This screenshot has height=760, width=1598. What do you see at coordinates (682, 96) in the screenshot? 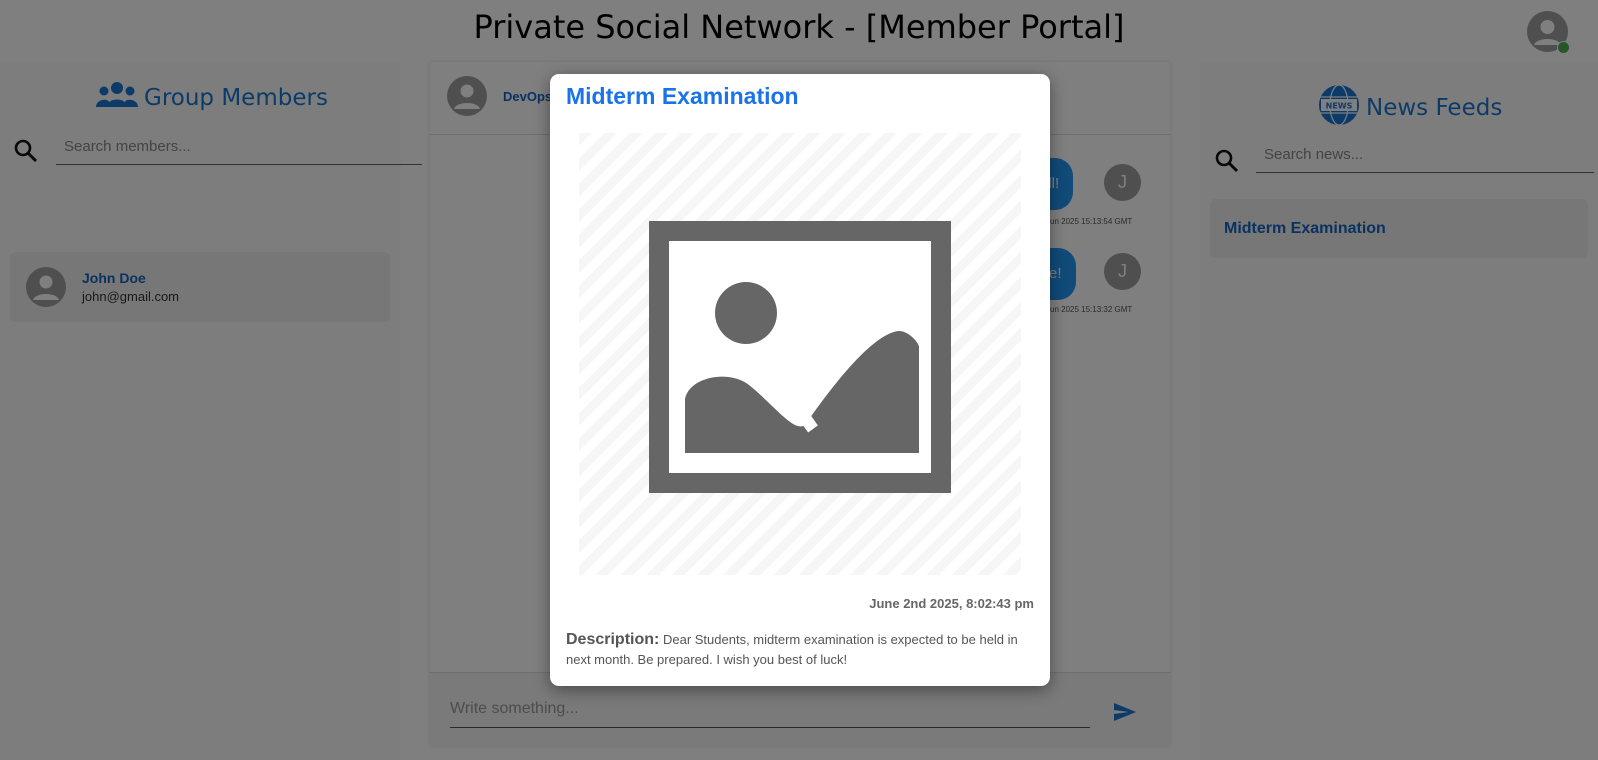
I see `modal-title: Midterm Examination` at bounding box center [682, 96].